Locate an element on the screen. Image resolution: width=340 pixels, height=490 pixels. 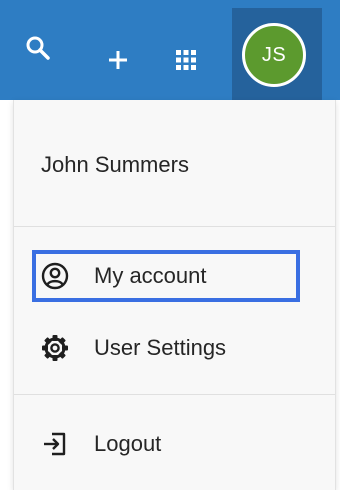
plus-icon is located at coordinates (118, 62).